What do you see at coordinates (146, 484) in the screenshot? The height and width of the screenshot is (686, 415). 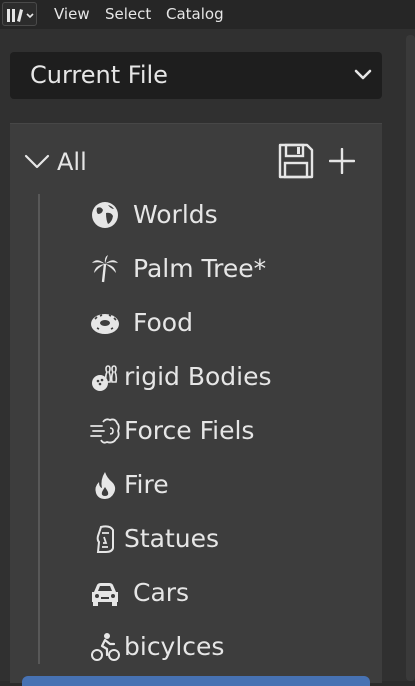 I see `catalog-item-label: Fire` at bounding box center [146, 484].